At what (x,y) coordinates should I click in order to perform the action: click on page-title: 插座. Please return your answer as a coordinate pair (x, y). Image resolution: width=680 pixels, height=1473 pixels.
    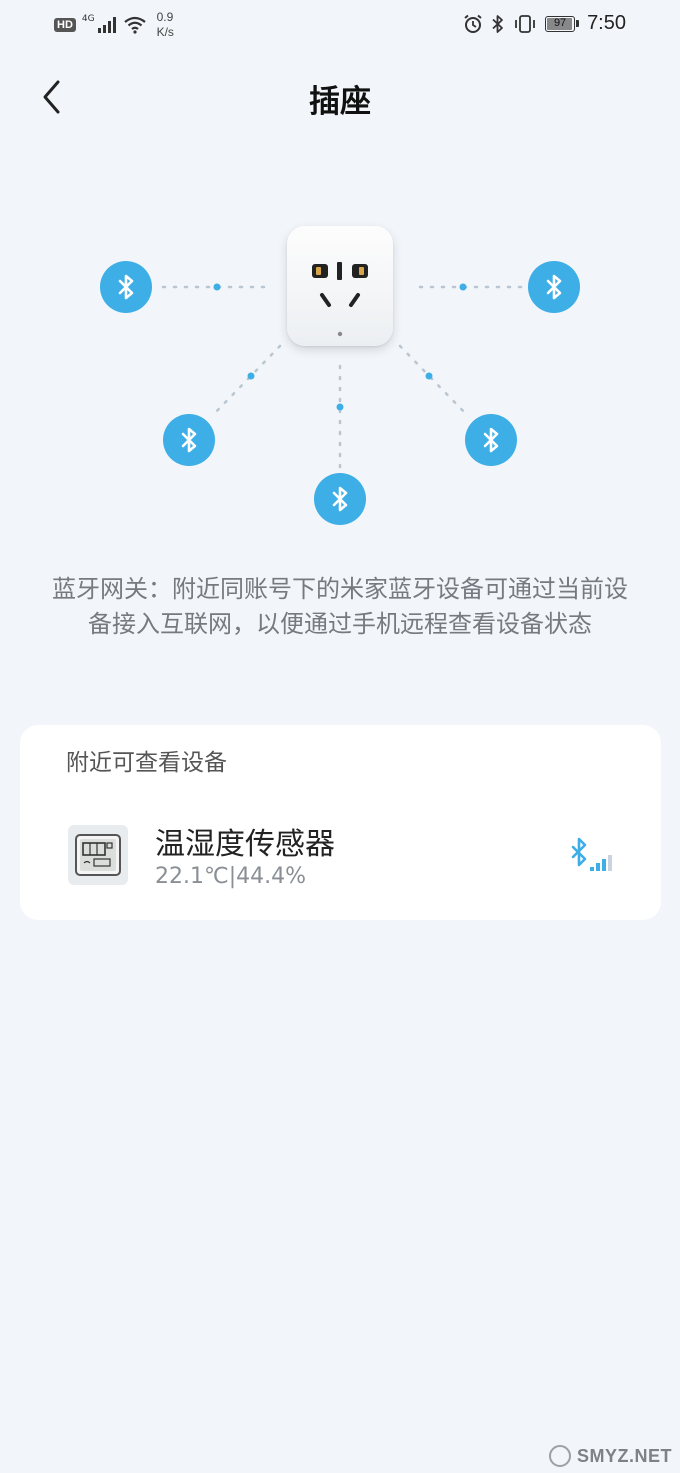
    Looking at the image, I should click on (340, 102).